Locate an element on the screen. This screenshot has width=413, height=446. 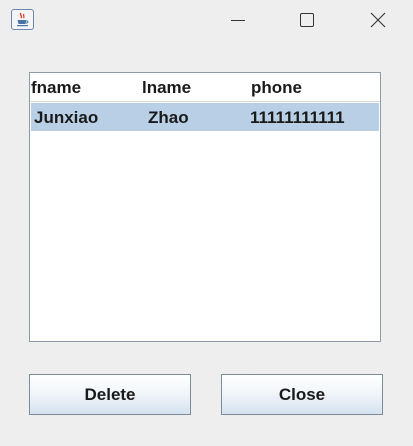
title-bar is located at coordinates (206, 20).